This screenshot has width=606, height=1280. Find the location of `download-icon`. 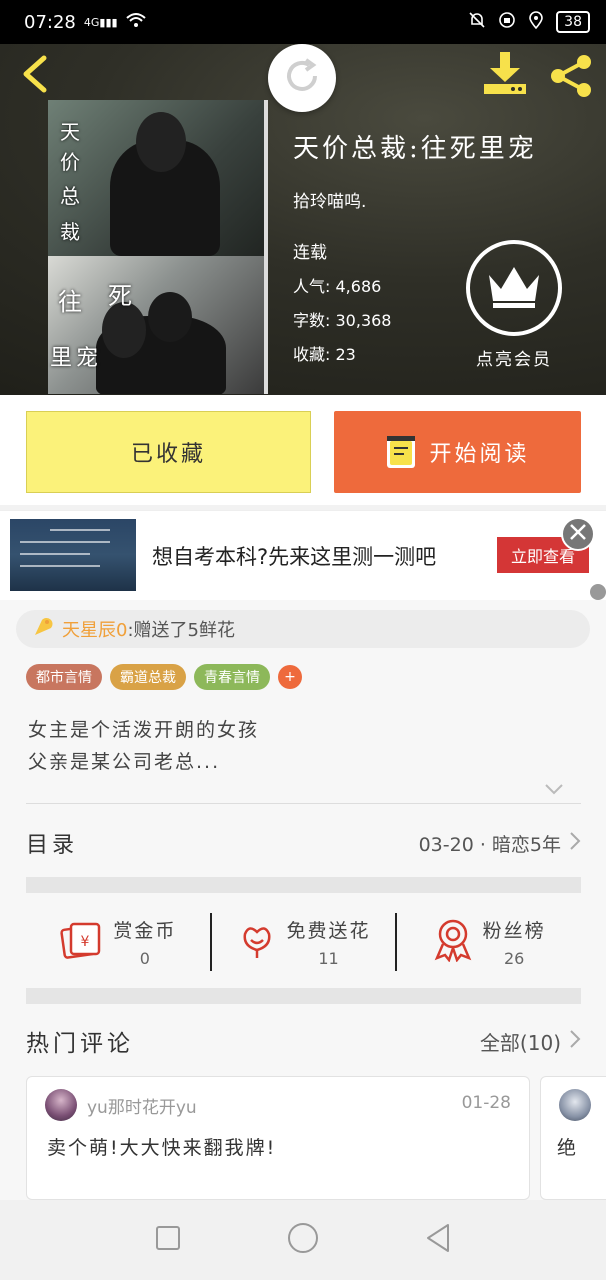

download-icon is located at coordinates (505, 74).